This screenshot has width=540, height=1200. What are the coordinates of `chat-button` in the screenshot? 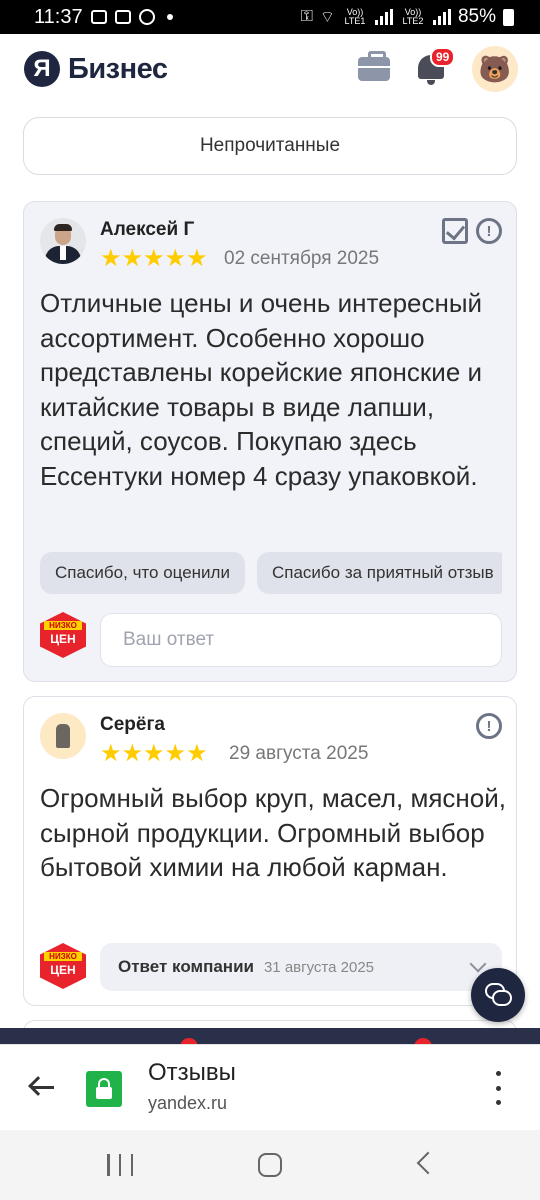 It's located at (498, 995).